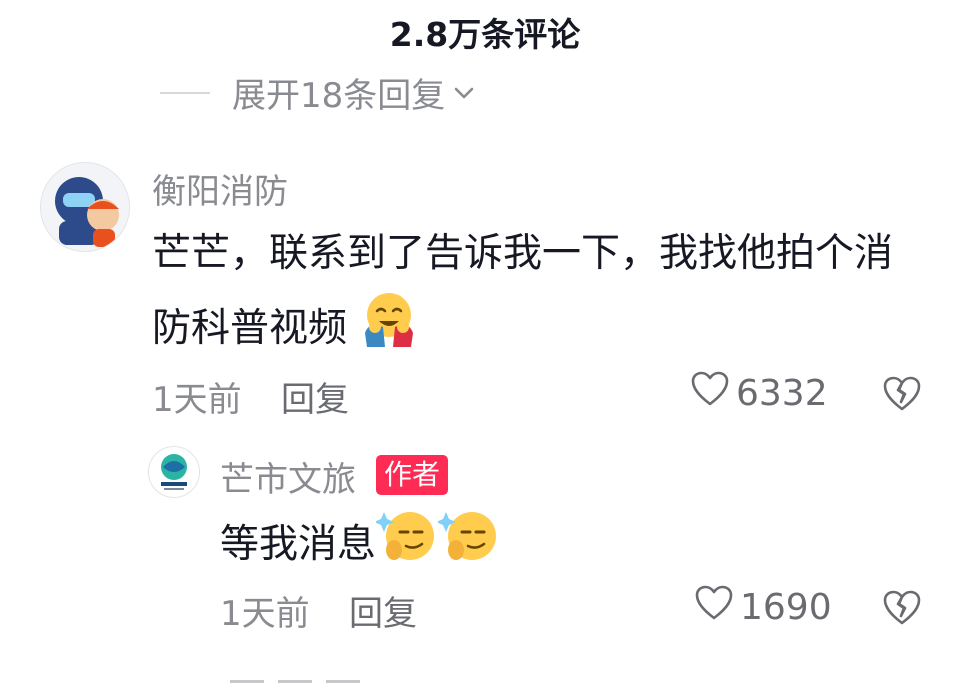  I want to click on like-button: 6332, so click(759, 393).